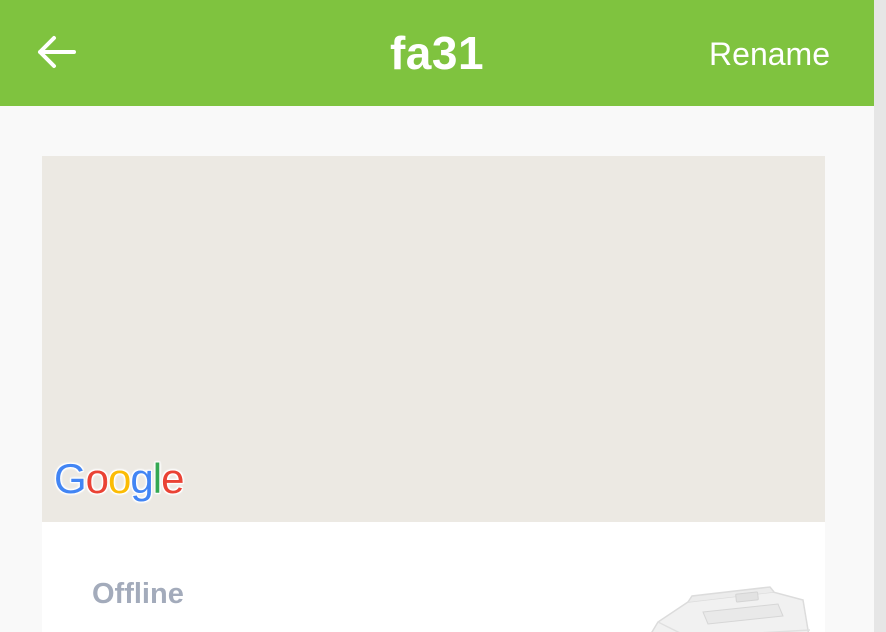  I want to click on google-logo-letter: e, so click(172, 478).